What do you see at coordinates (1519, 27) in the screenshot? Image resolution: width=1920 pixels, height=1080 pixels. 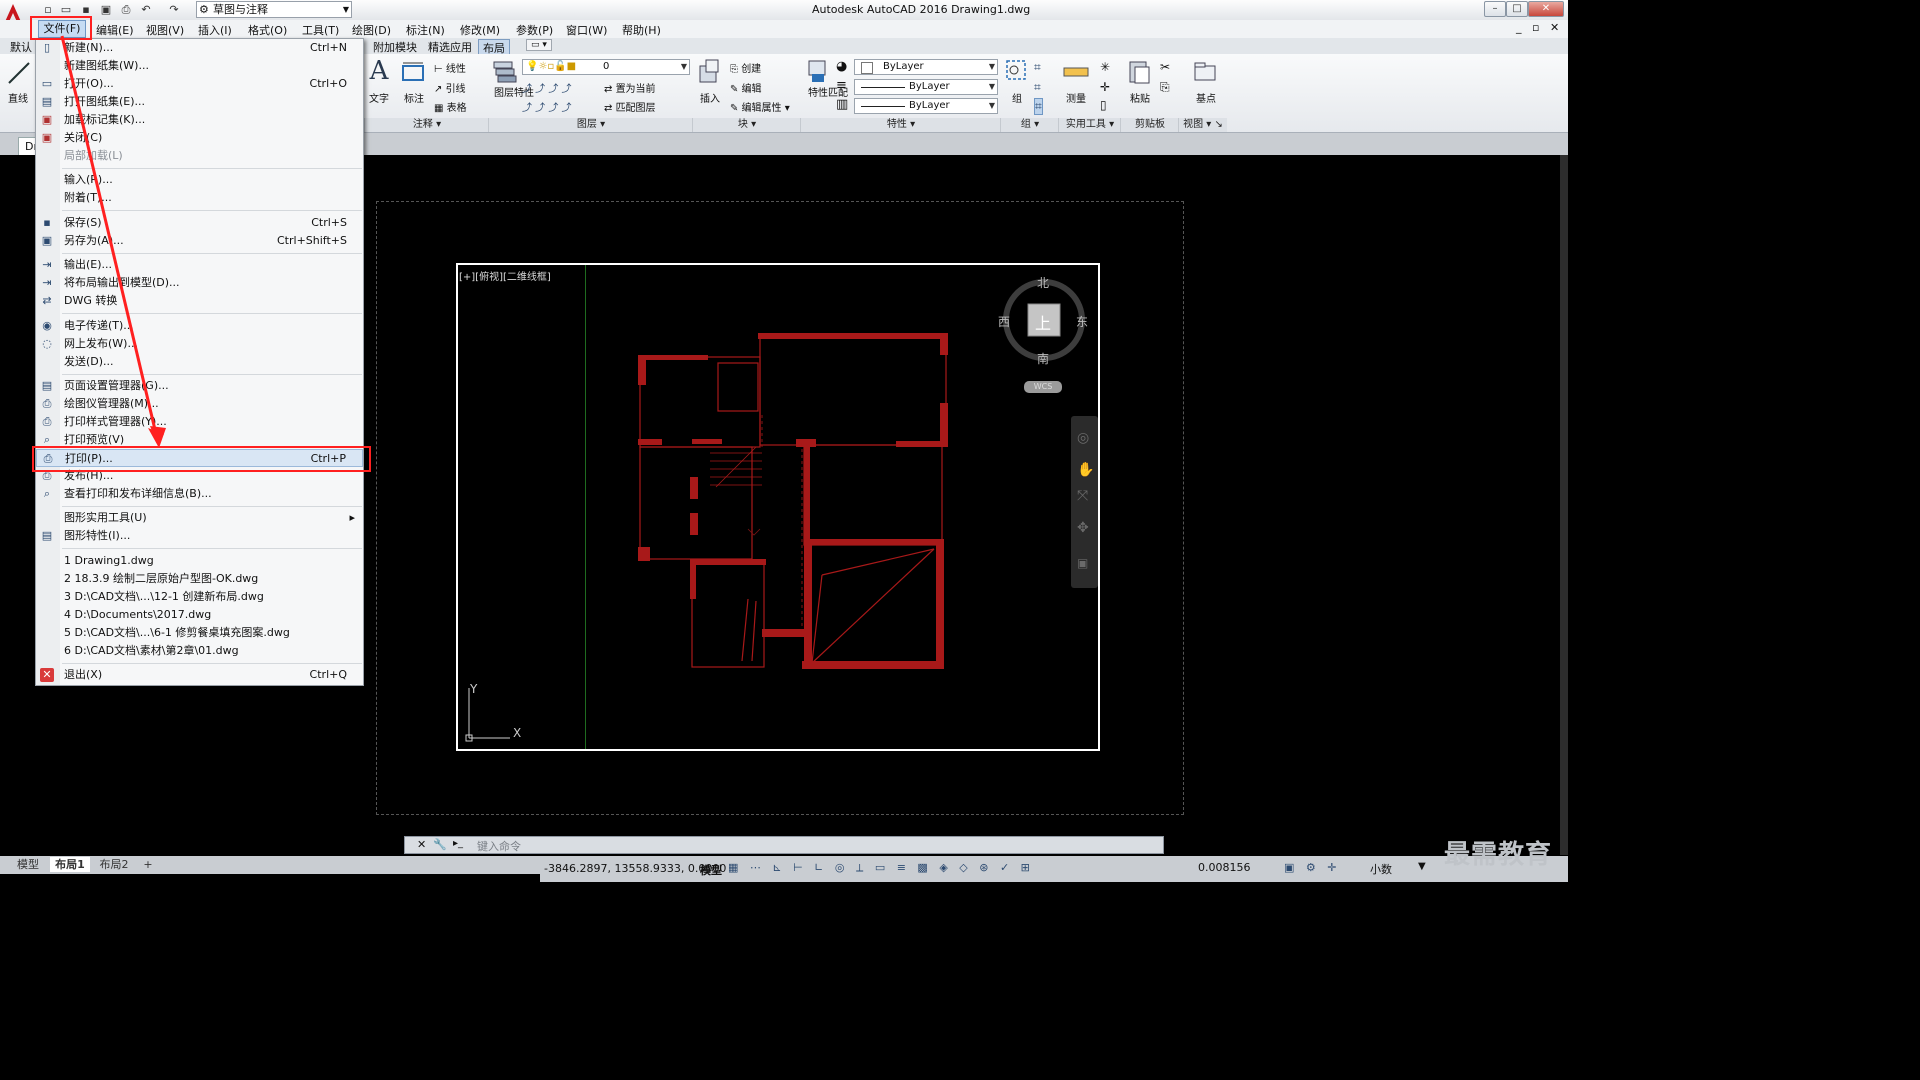 I see `doc-minimize-button: _` at bounding box center [1519, 27].